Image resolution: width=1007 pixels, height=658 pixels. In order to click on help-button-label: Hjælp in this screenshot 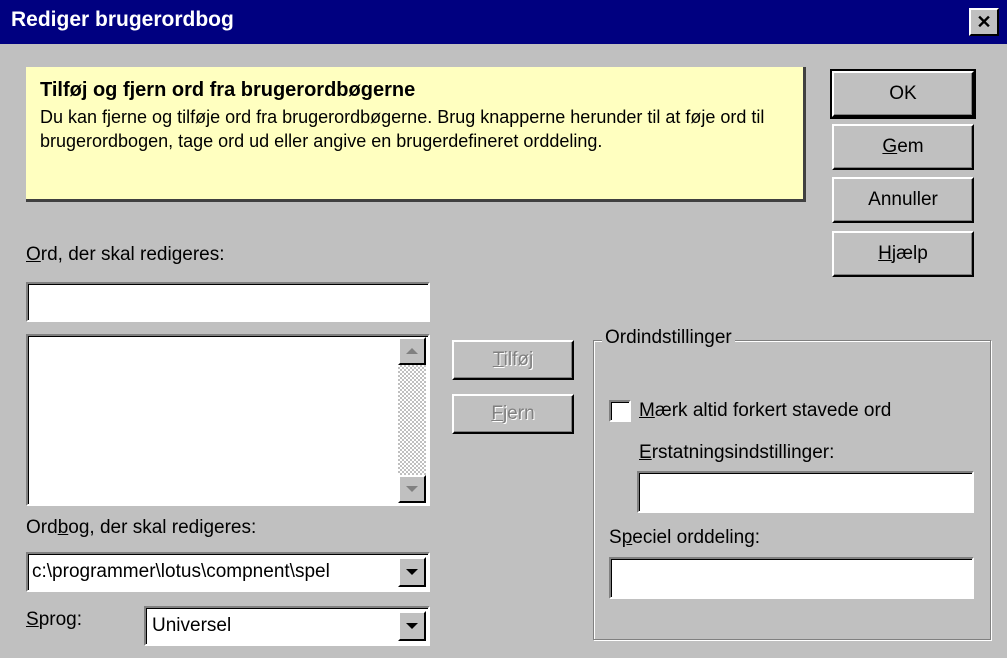, I will do `click(903, 254)`.